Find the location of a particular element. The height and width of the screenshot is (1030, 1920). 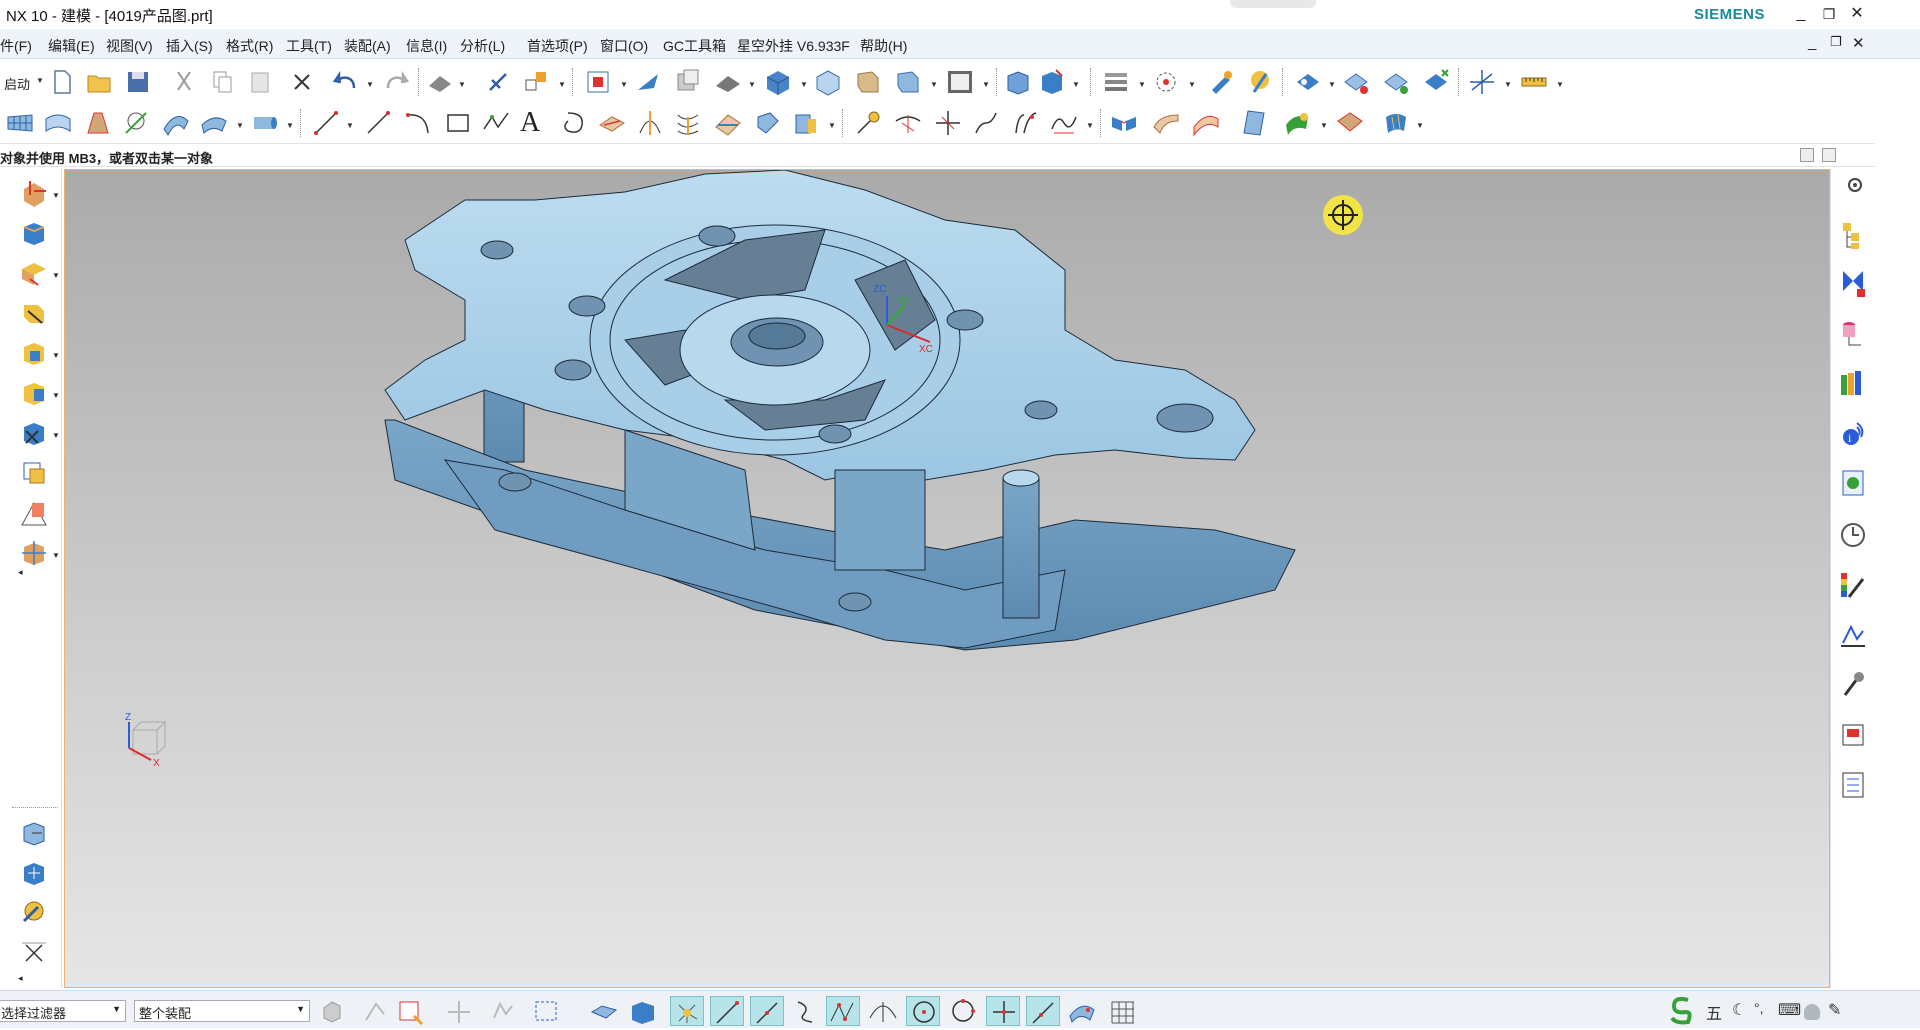

divide-curve-icon is located at coordinates (908, 123).